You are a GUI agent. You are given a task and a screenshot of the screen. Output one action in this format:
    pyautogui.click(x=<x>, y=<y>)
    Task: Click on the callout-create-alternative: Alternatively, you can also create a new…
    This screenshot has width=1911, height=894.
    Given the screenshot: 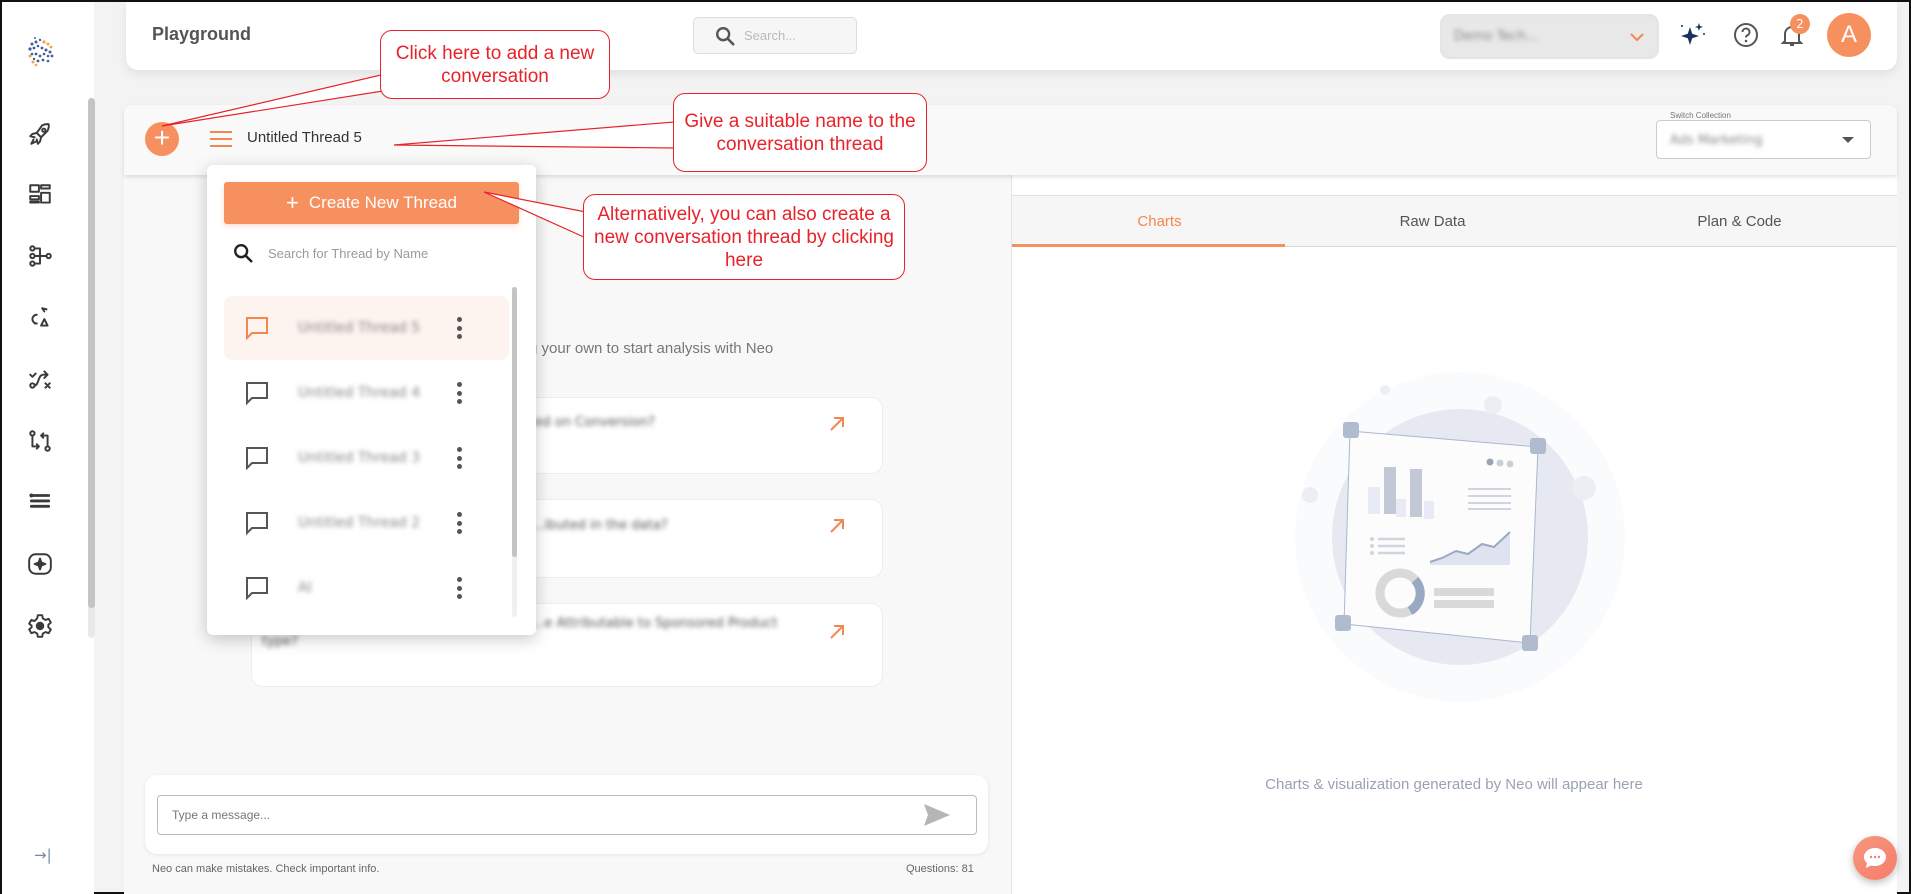 What is the action you would take?
    pyautogui.click(x=744, y=237)
    